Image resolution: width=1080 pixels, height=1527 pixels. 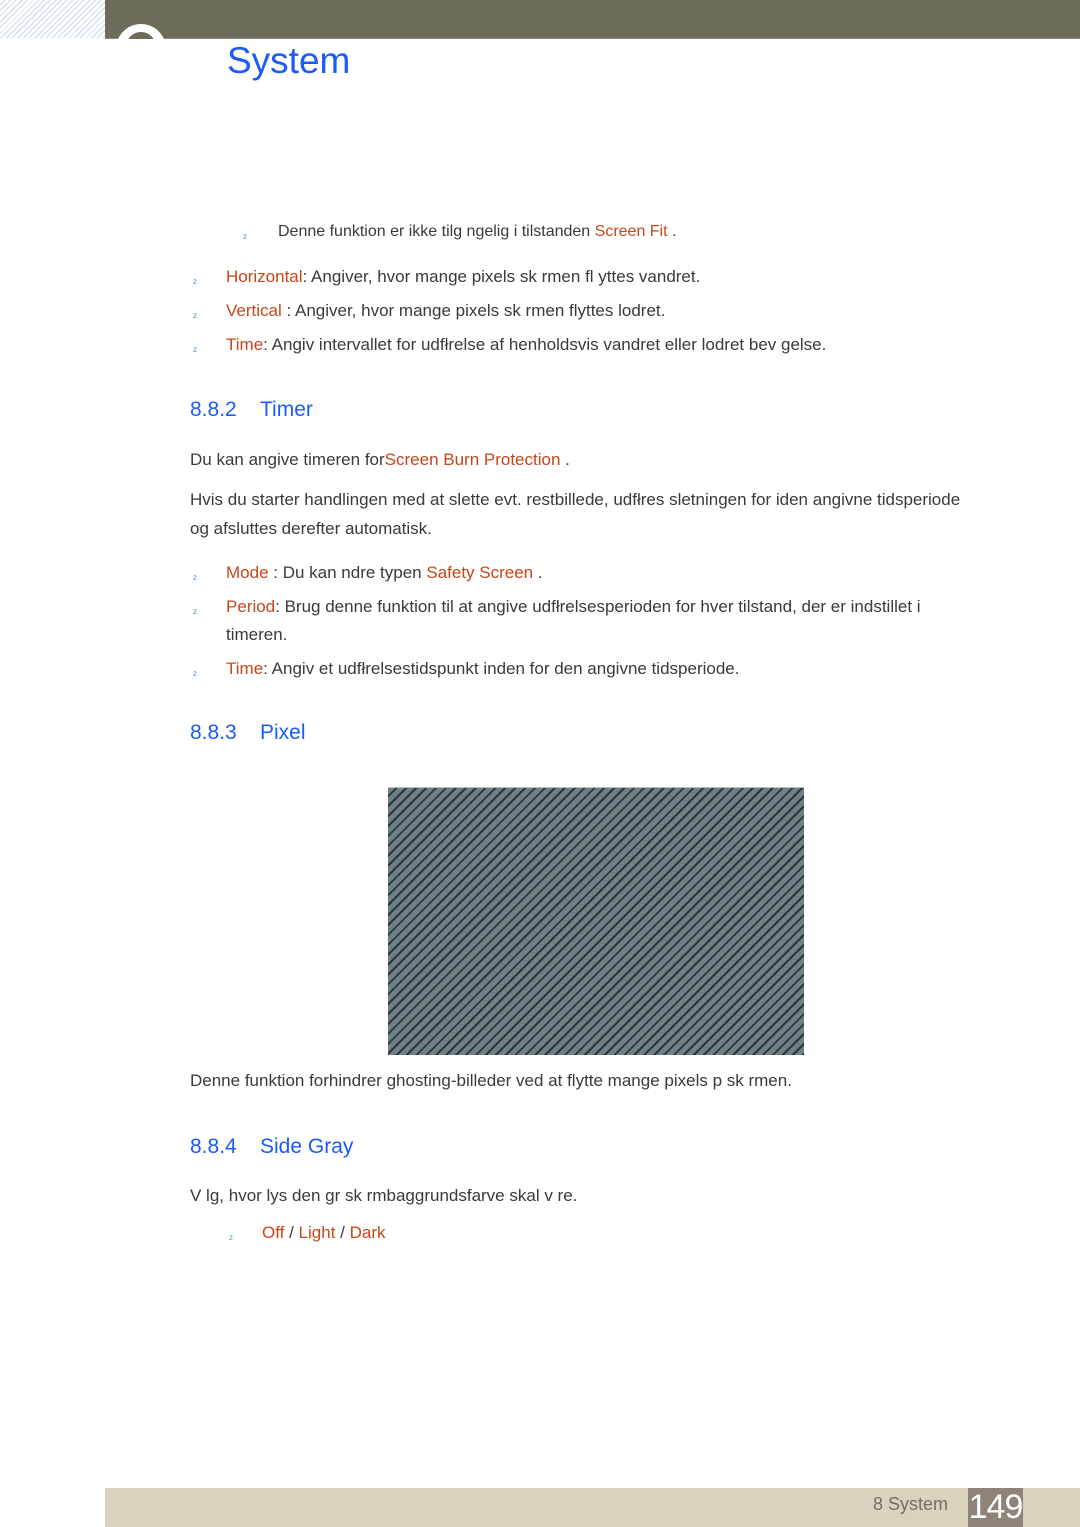 What do you see at coordinates (248, 733) in the screenshot?
I see `section-heading-pixel: 8.8.3 Pixel` at bounding box center [248, 733].